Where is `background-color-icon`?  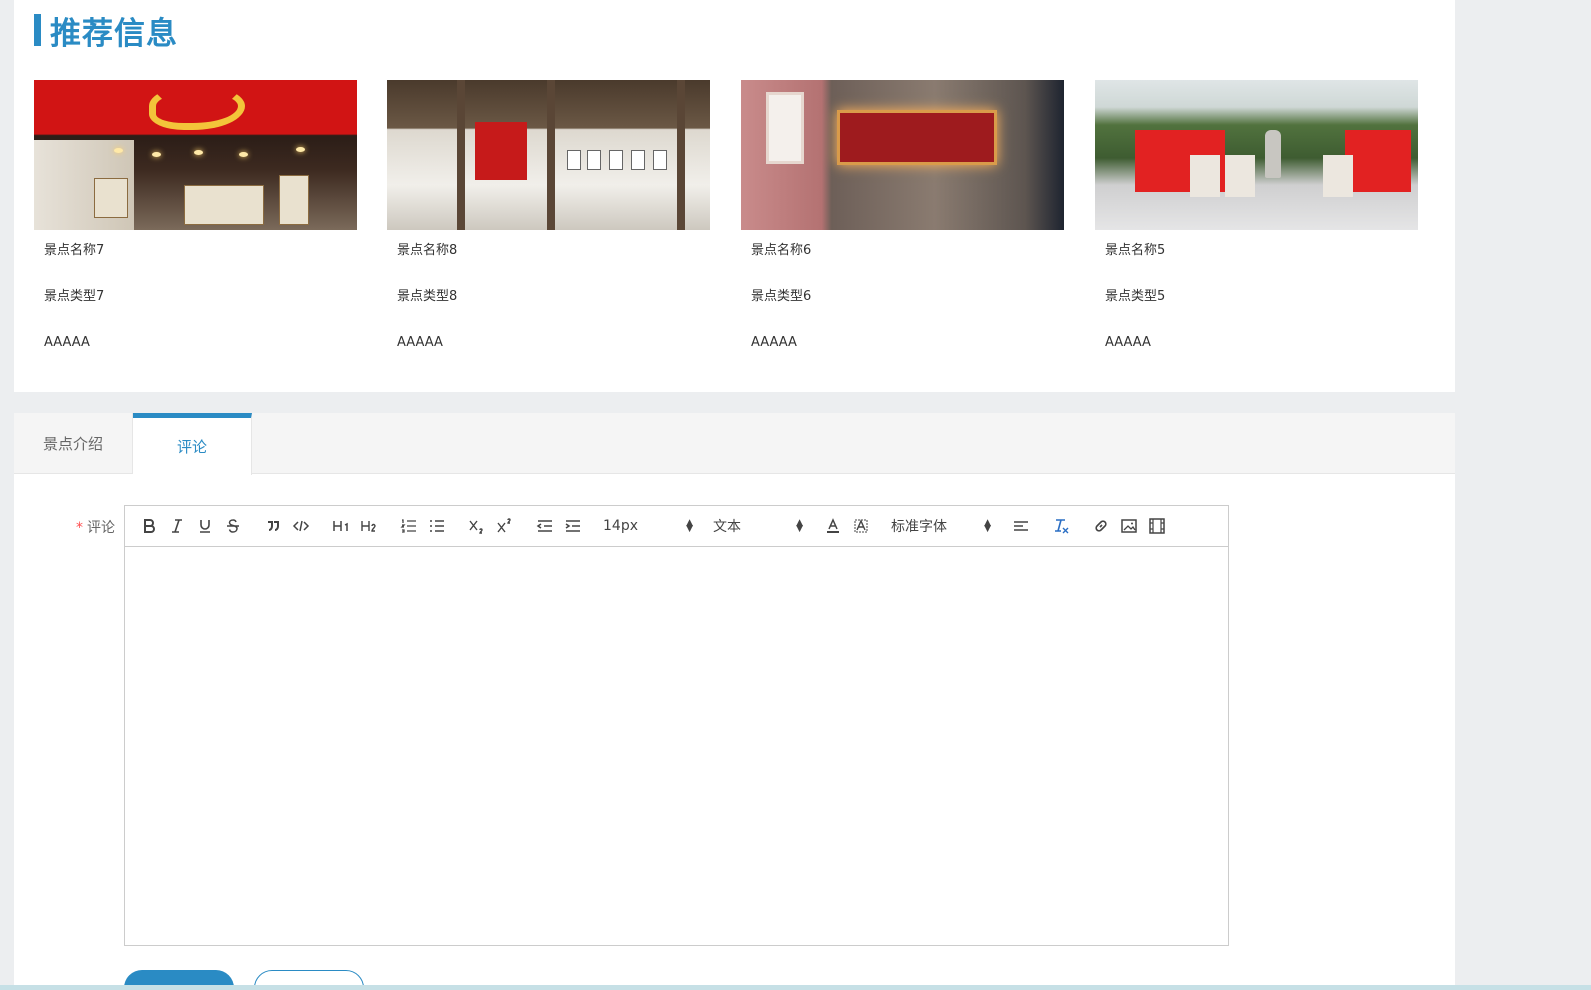
background-color-icon is located at coordinates (861, 526).